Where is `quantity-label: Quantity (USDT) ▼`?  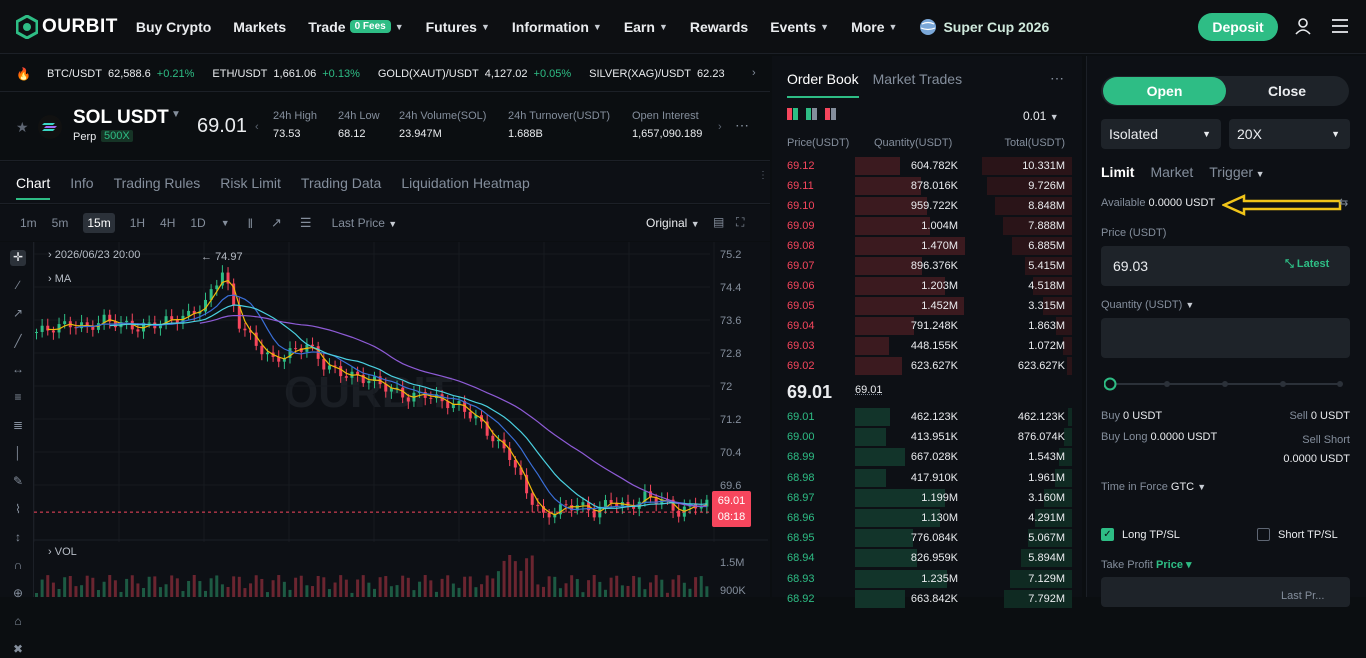
quantity-label: Quantity (USDT) ▼ is located at coordinates (1147, 305).